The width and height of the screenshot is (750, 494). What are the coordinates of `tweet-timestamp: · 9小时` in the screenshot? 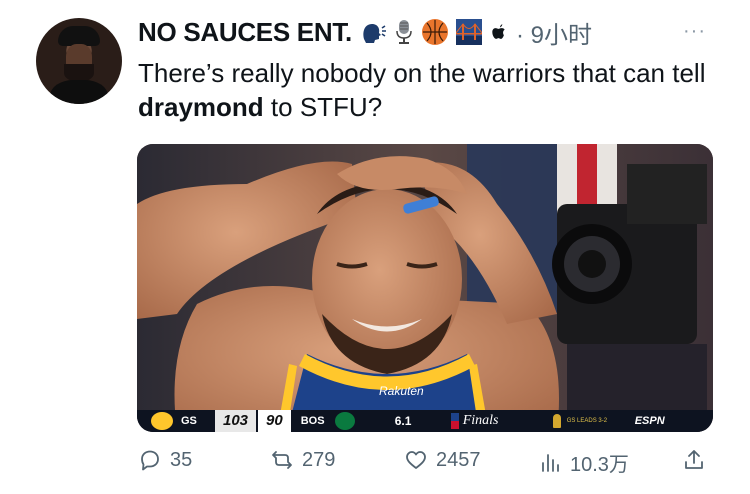 It's located at (554, 32).